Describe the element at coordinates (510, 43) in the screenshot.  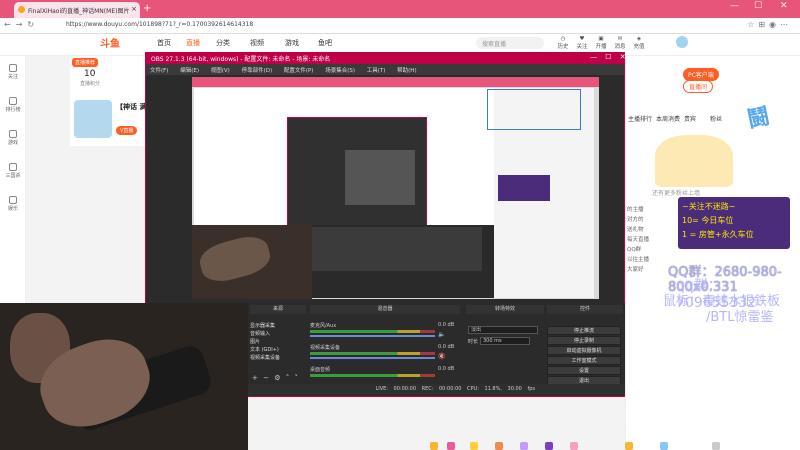
I see `search-input: 搜索直播` at that location.